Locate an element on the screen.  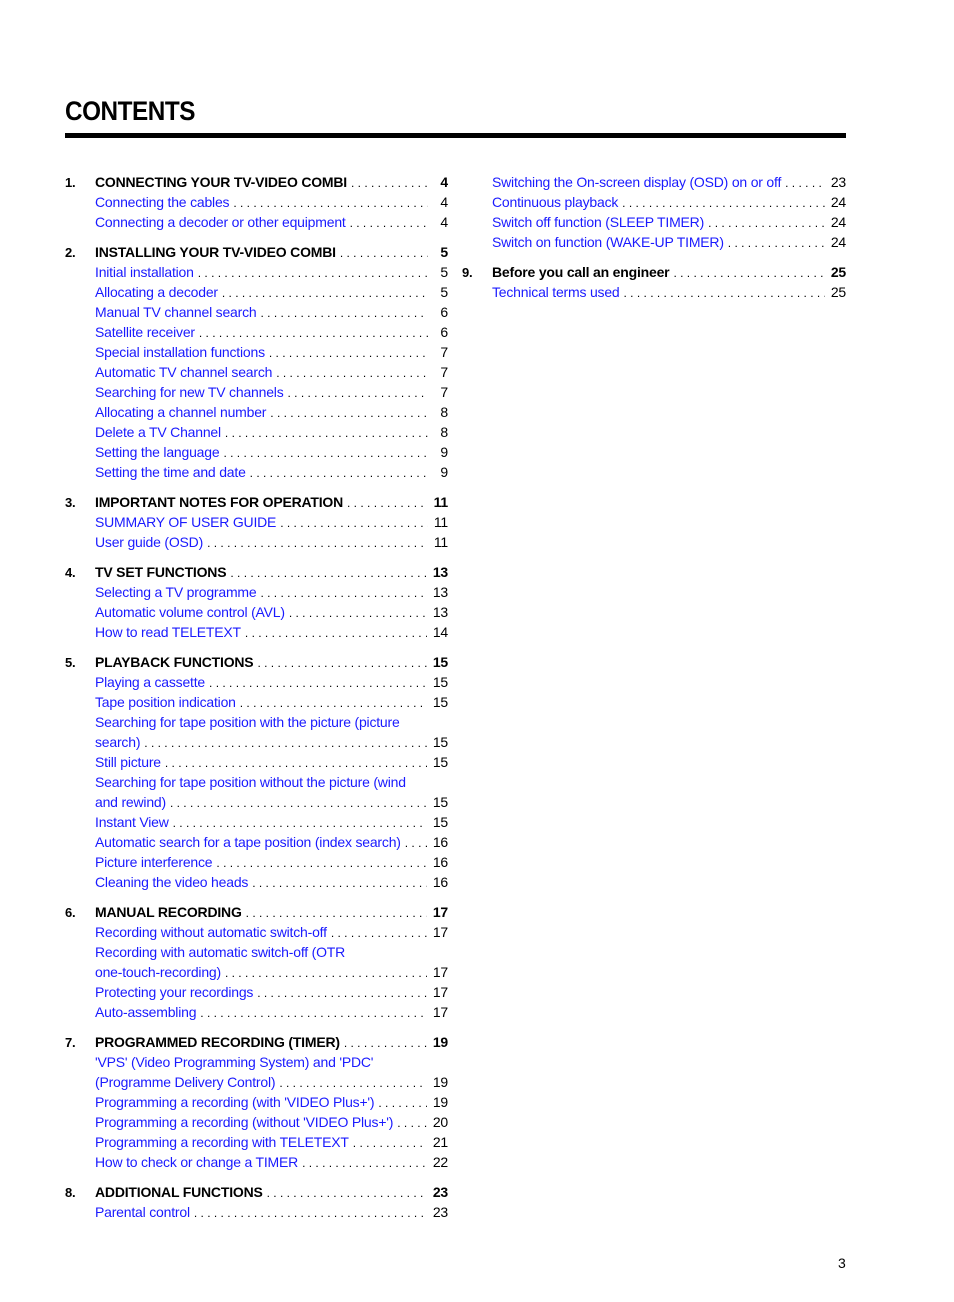
section-heading: IMPORTANT NOTES FOR OPERATION is located at coordinates (219, 502).